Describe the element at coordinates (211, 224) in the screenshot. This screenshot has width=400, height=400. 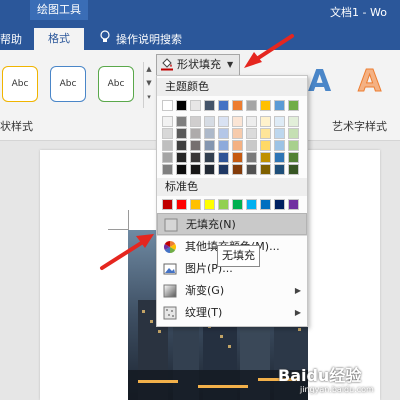
I see `no-fill-label: 无填充(N)` at that location.